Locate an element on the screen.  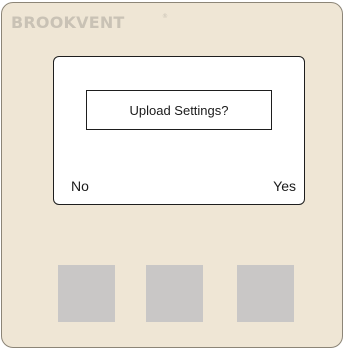
middle-button is located at coordinates (174, 293).